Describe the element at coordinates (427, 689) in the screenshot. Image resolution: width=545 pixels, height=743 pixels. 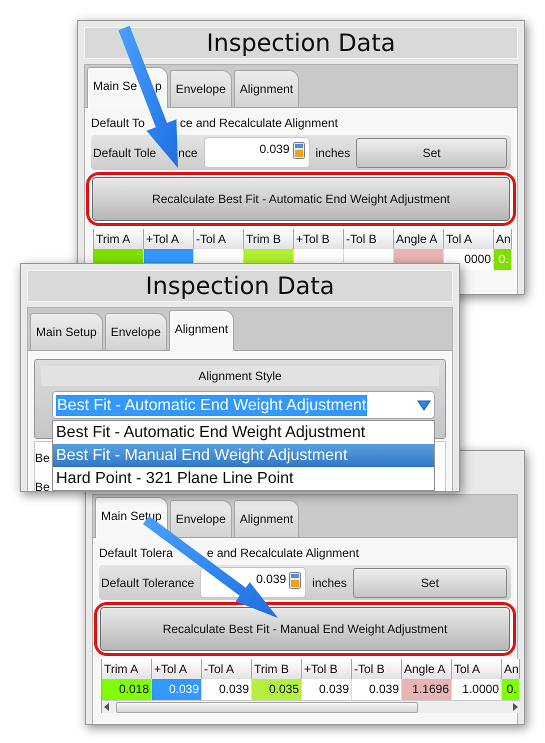
I see `table-cell: 1.1696` at that location.